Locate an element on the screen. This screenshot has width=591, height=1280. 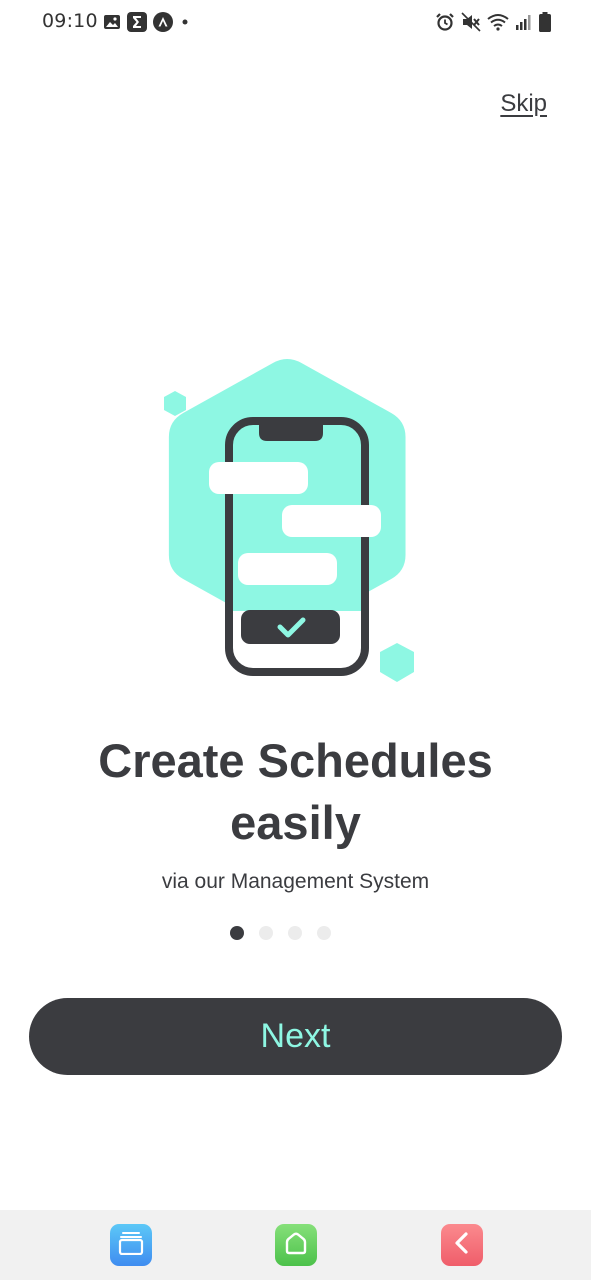
back-button is located at coordinates (462, 1245).